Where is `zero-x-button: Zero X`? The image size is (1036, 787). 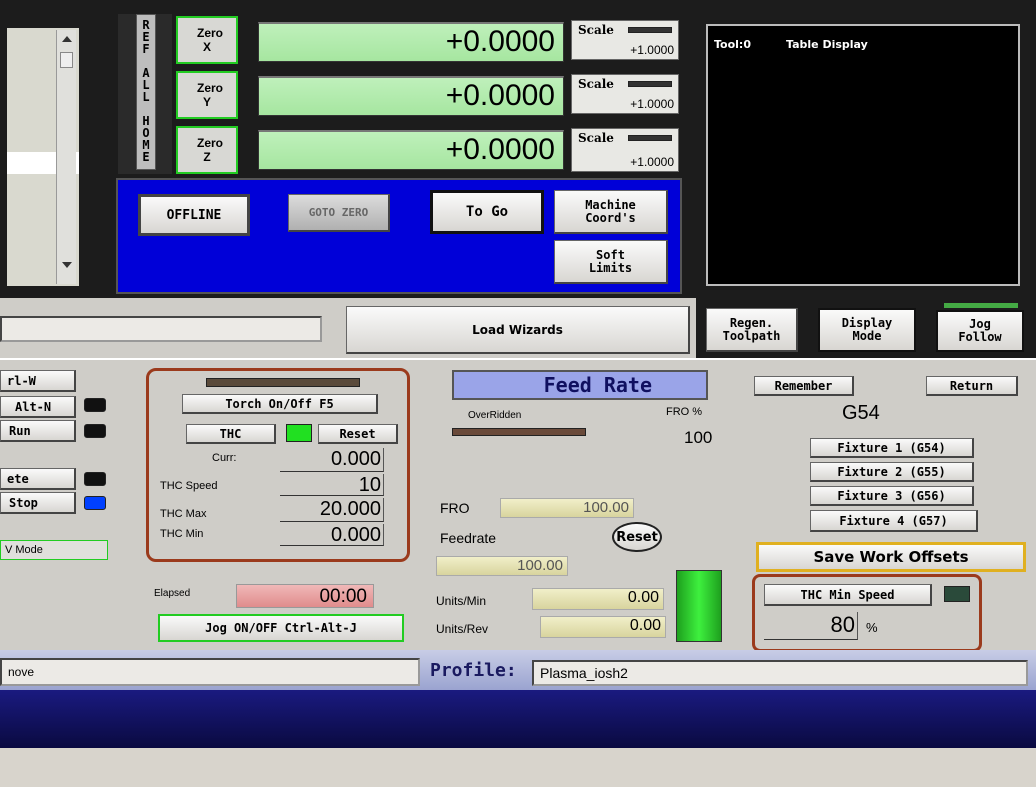 zero-x-button: Zero X is located at coordinates (207, 40).